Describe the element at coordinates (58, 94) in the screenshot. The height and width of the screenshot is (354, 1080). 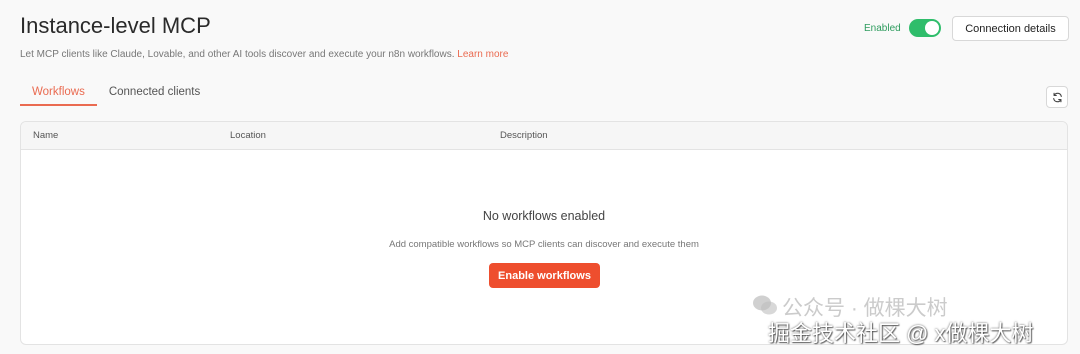
I see `tab-workflows: Workflows` at that location.